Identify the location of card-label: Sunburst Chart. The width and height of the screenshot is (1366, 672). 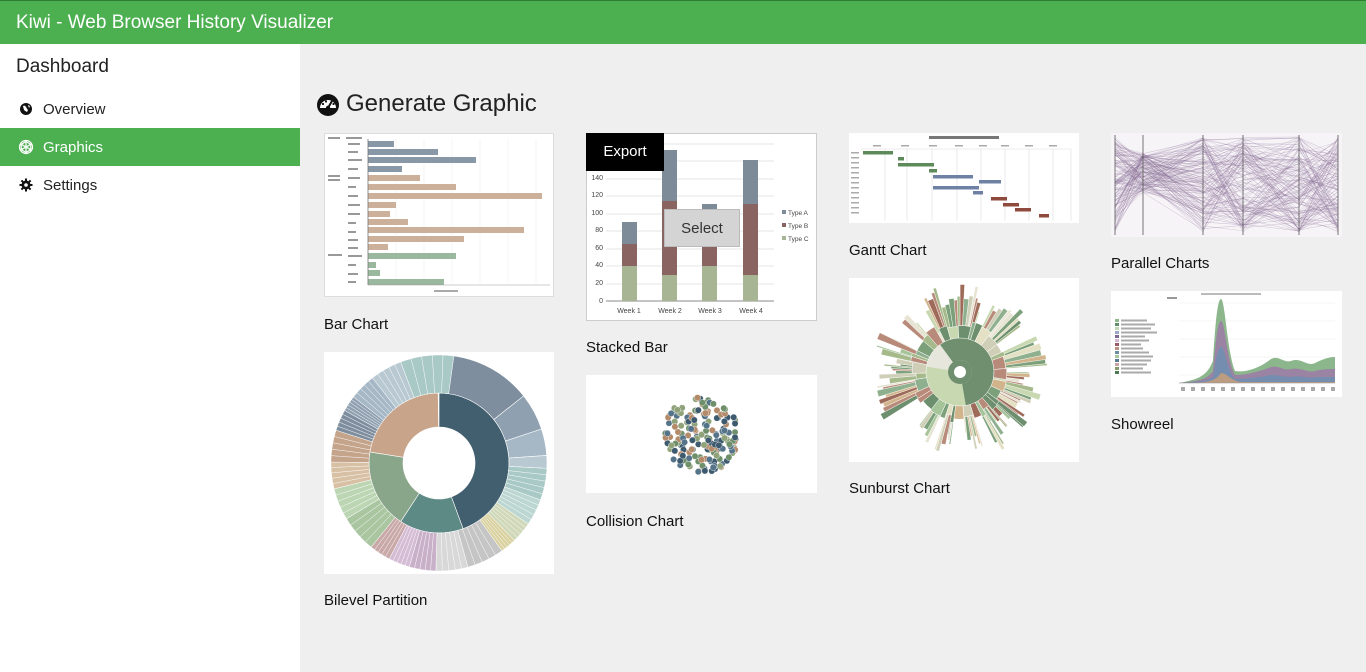
(899, 488).